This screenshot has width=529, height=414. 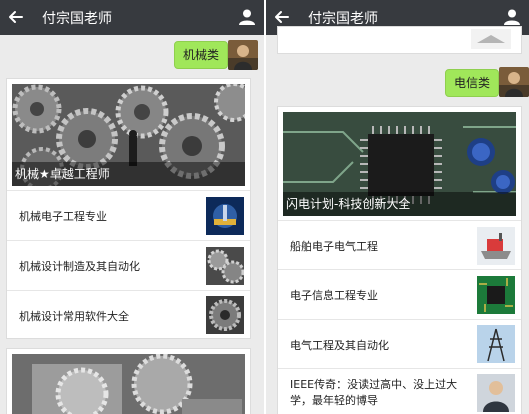 I want to click on top-bar: 付宗国老师, so click(x=132, y=17).